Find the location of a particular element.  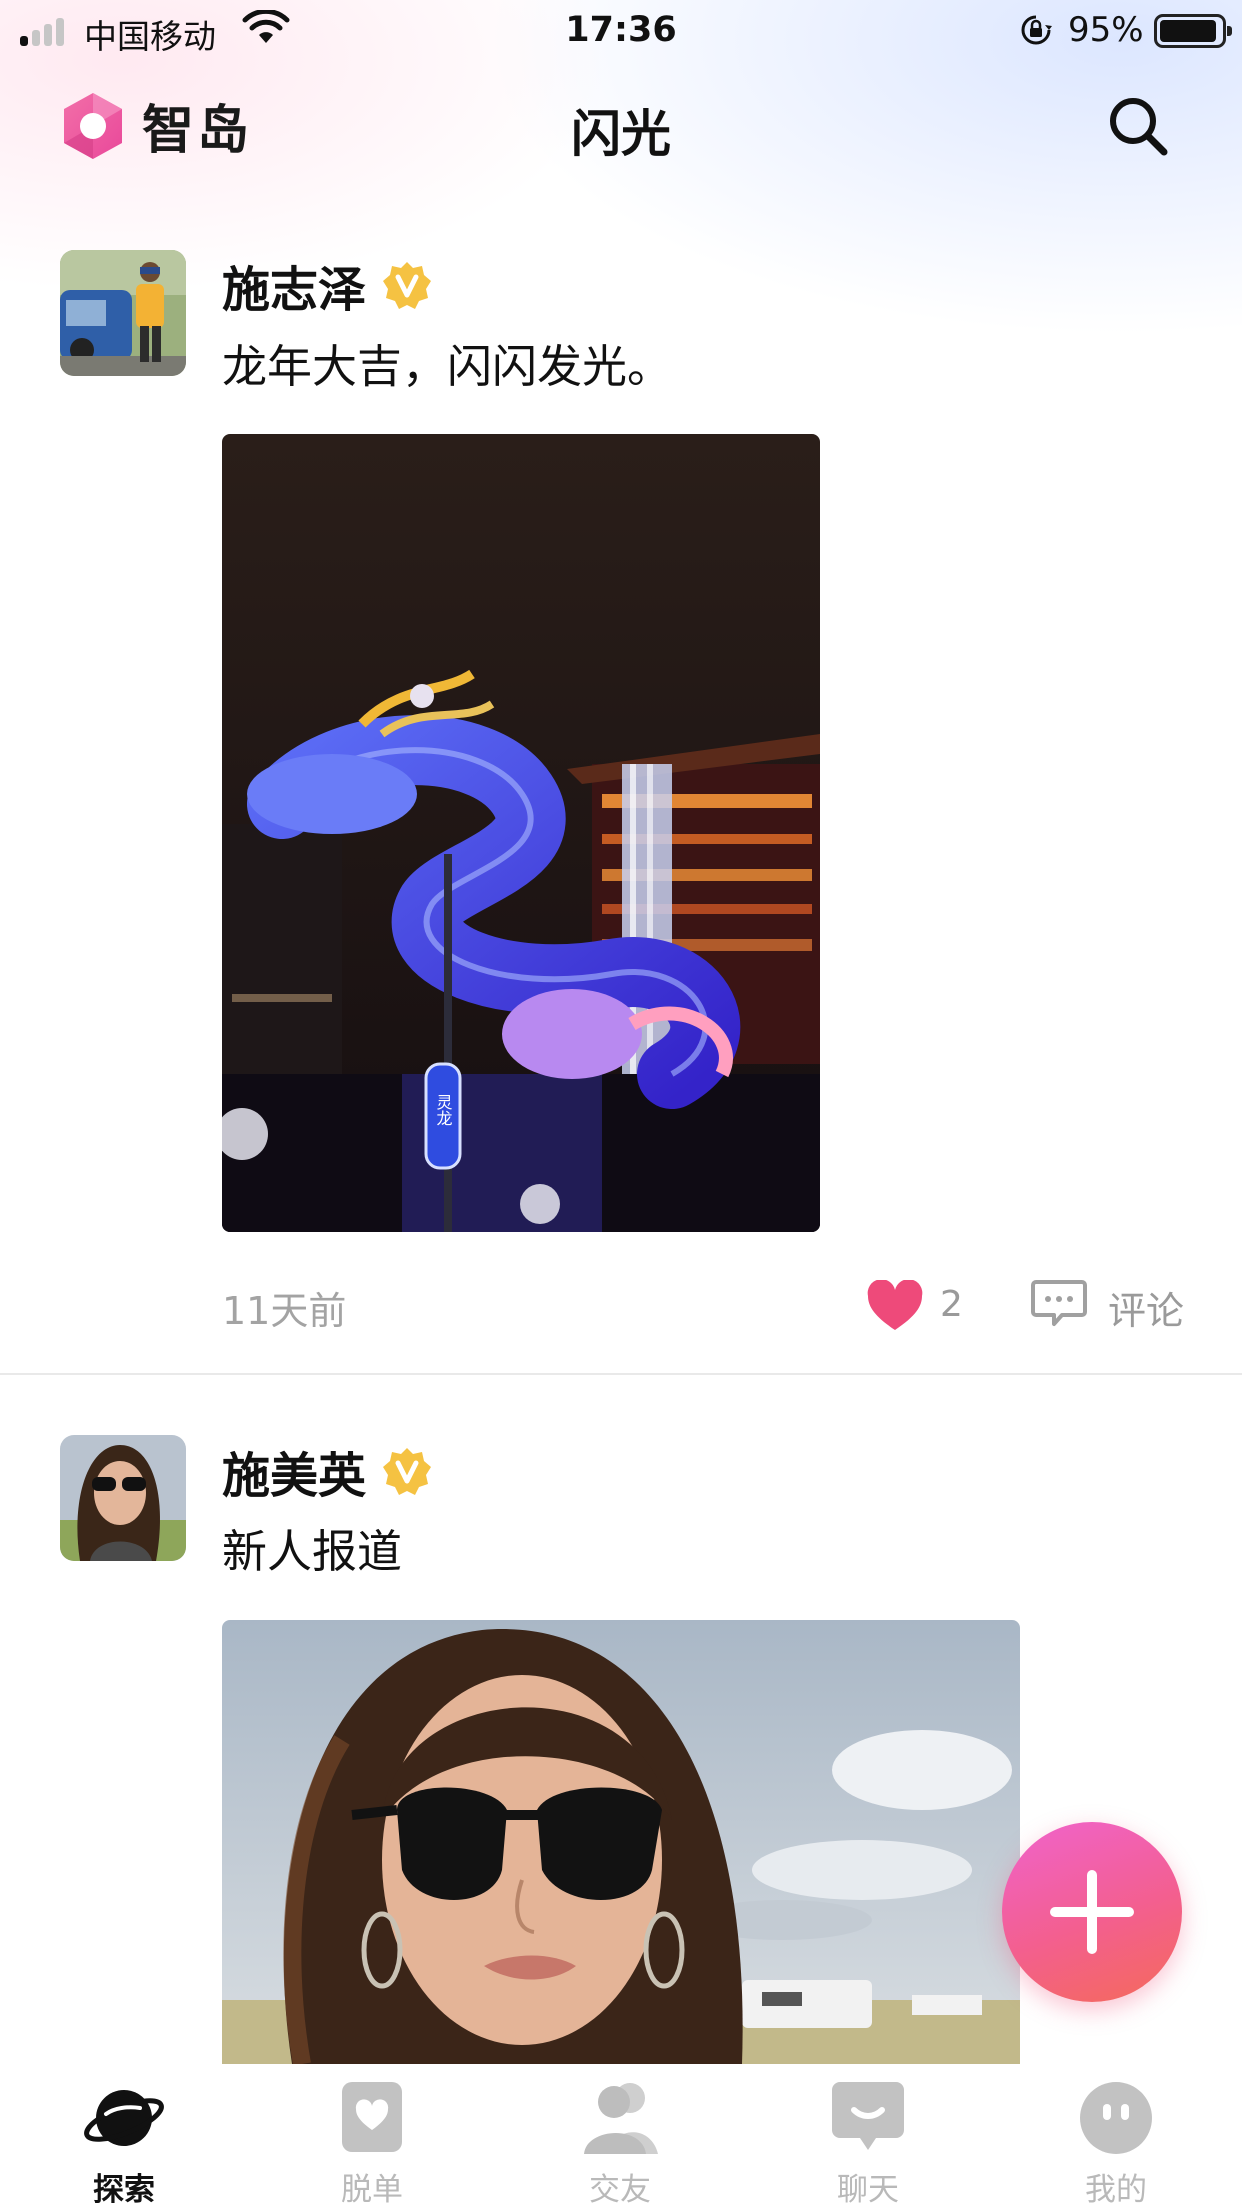

post-divider is located at coordinates (621, 1374).